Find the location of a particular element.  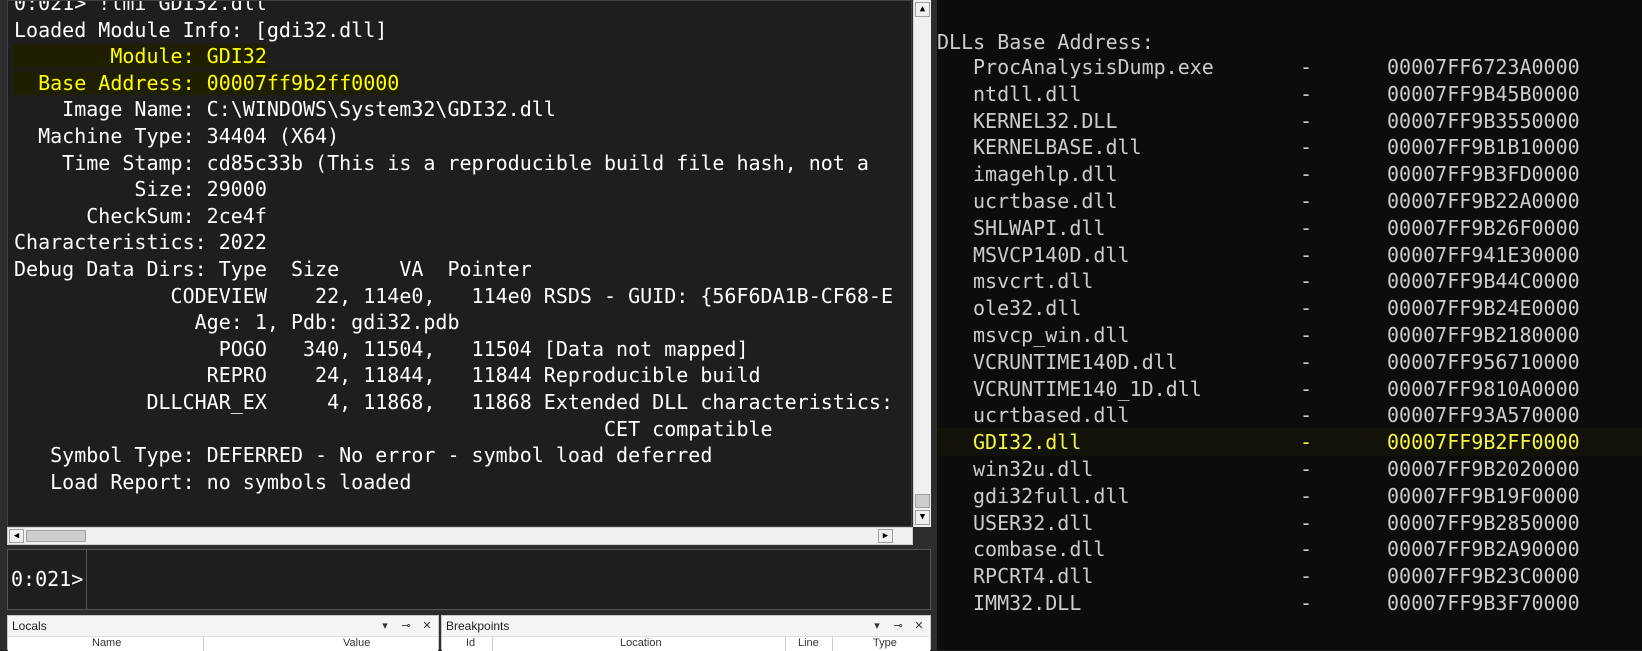

dll-base-address: 00007FF9B24E0000 is located at coordinates (1483, 308).